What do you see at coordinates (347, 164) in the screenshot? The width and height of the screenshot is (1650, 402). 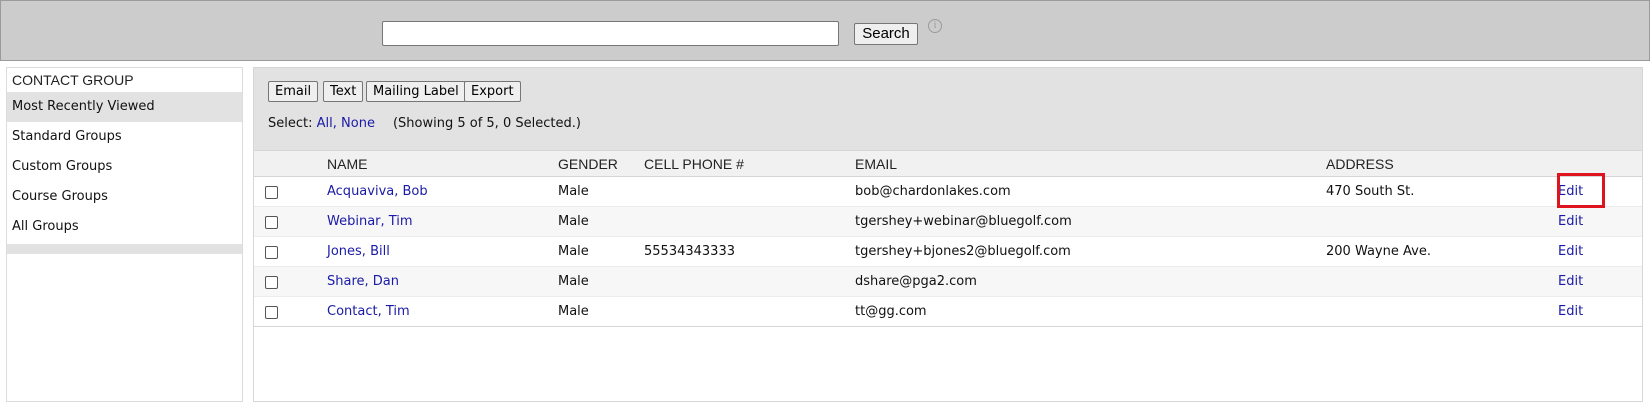 I see `column-header-name: NAME` at bounding box center [347, 164].